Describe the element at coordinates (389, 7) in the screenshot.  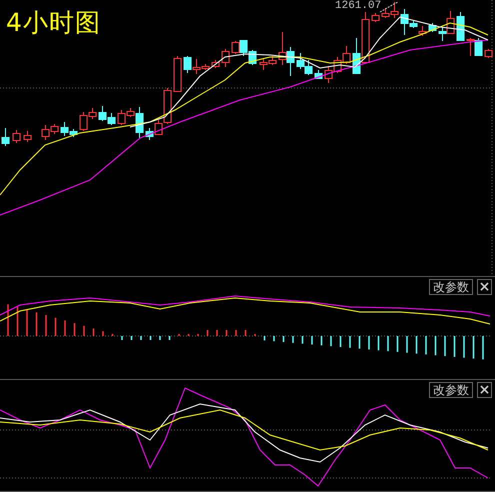
I see `leader-line` at that location.